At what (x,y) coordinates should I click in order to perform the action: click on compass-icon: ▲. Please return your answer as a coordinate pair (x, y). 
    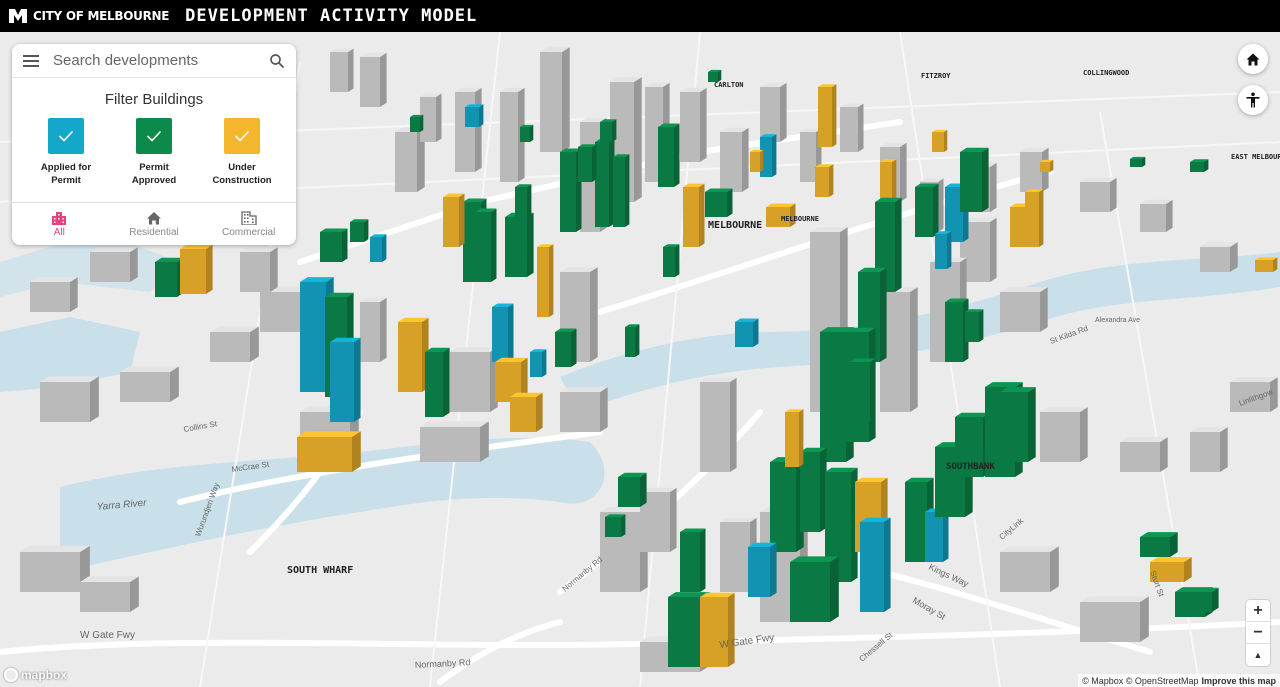
    Looking at the image, I should click on (1258, 655).